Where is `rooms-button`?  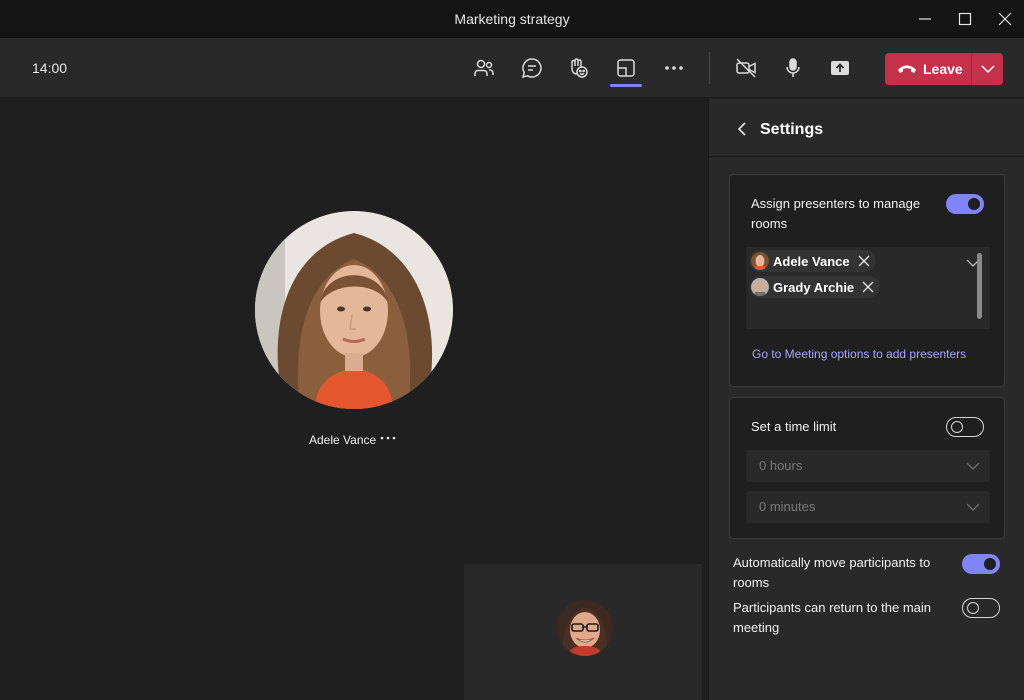 rooms-button is located at coordinates (626, 68).